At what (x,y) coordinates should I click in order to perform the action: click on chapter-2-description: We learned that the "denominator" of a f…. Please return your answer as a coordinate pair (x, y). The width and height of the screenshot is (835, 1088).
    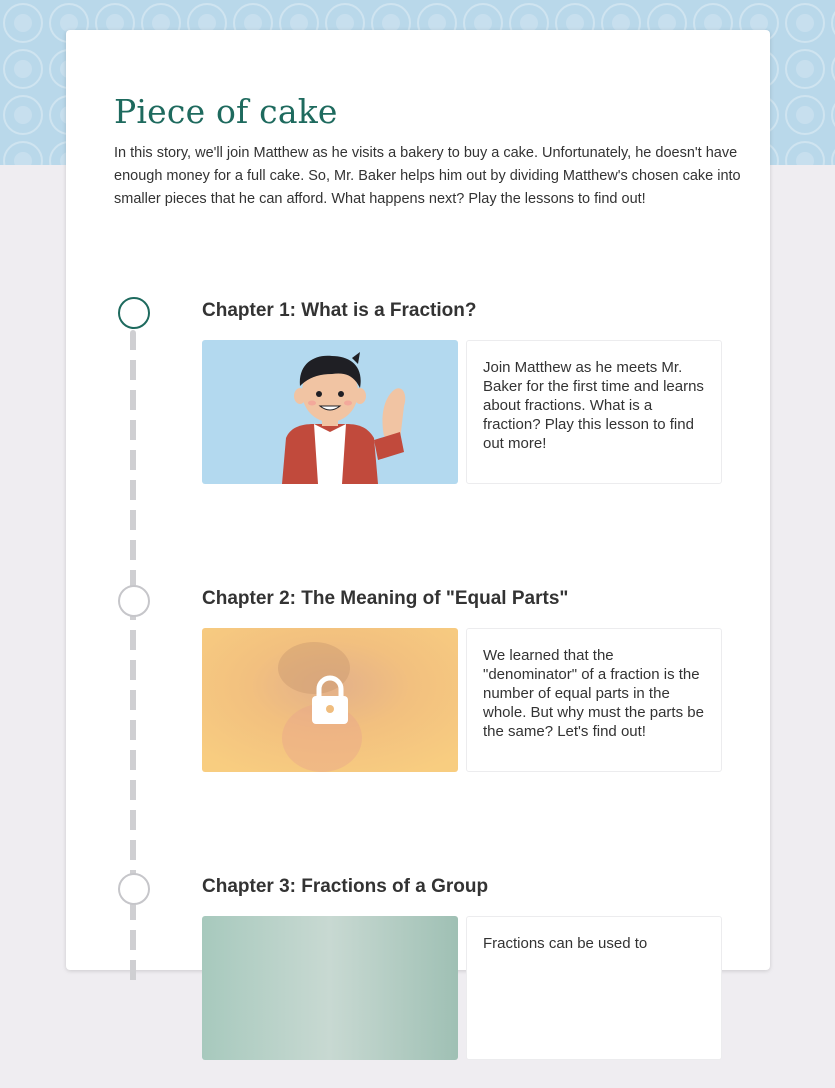
    Looking at the image, I should click on (594, 700).